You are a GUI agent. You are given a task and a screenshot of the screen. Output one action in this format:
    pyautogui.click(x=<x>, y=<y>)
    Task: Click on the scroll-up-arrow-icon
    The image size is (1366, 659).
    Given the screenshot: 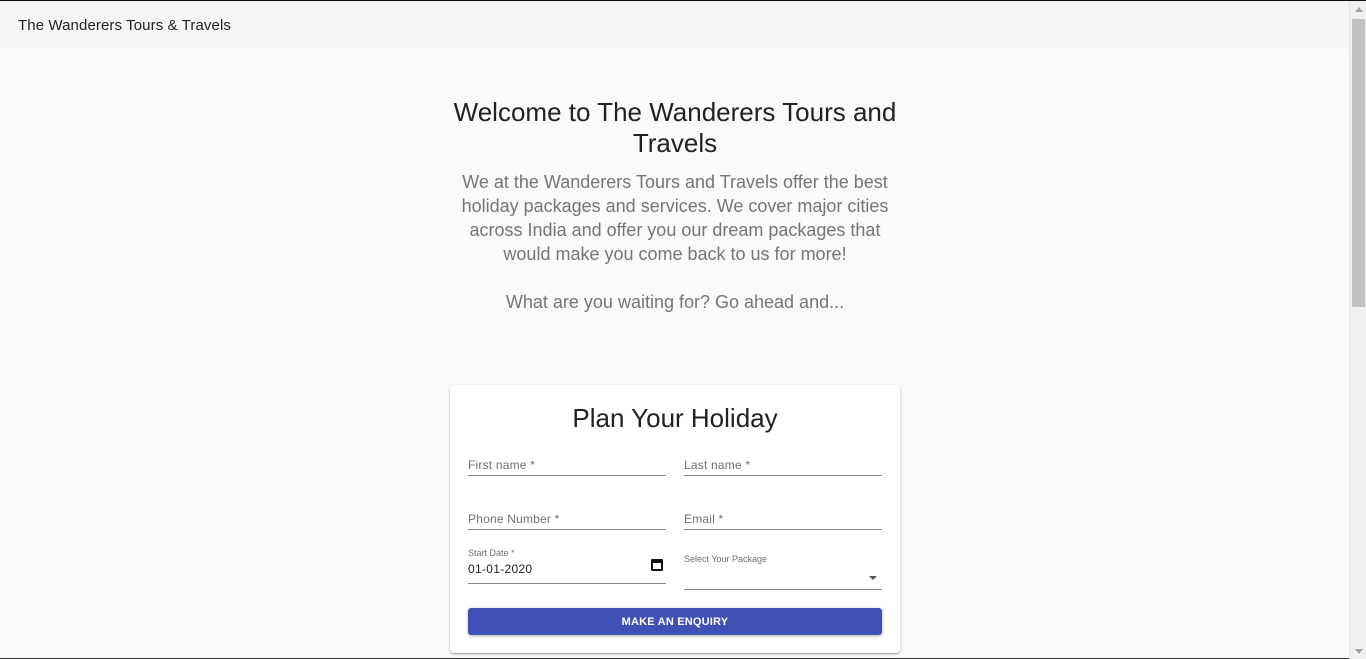 What is the action you would take?
    pyautogui.click(x=1358, y=9)
    